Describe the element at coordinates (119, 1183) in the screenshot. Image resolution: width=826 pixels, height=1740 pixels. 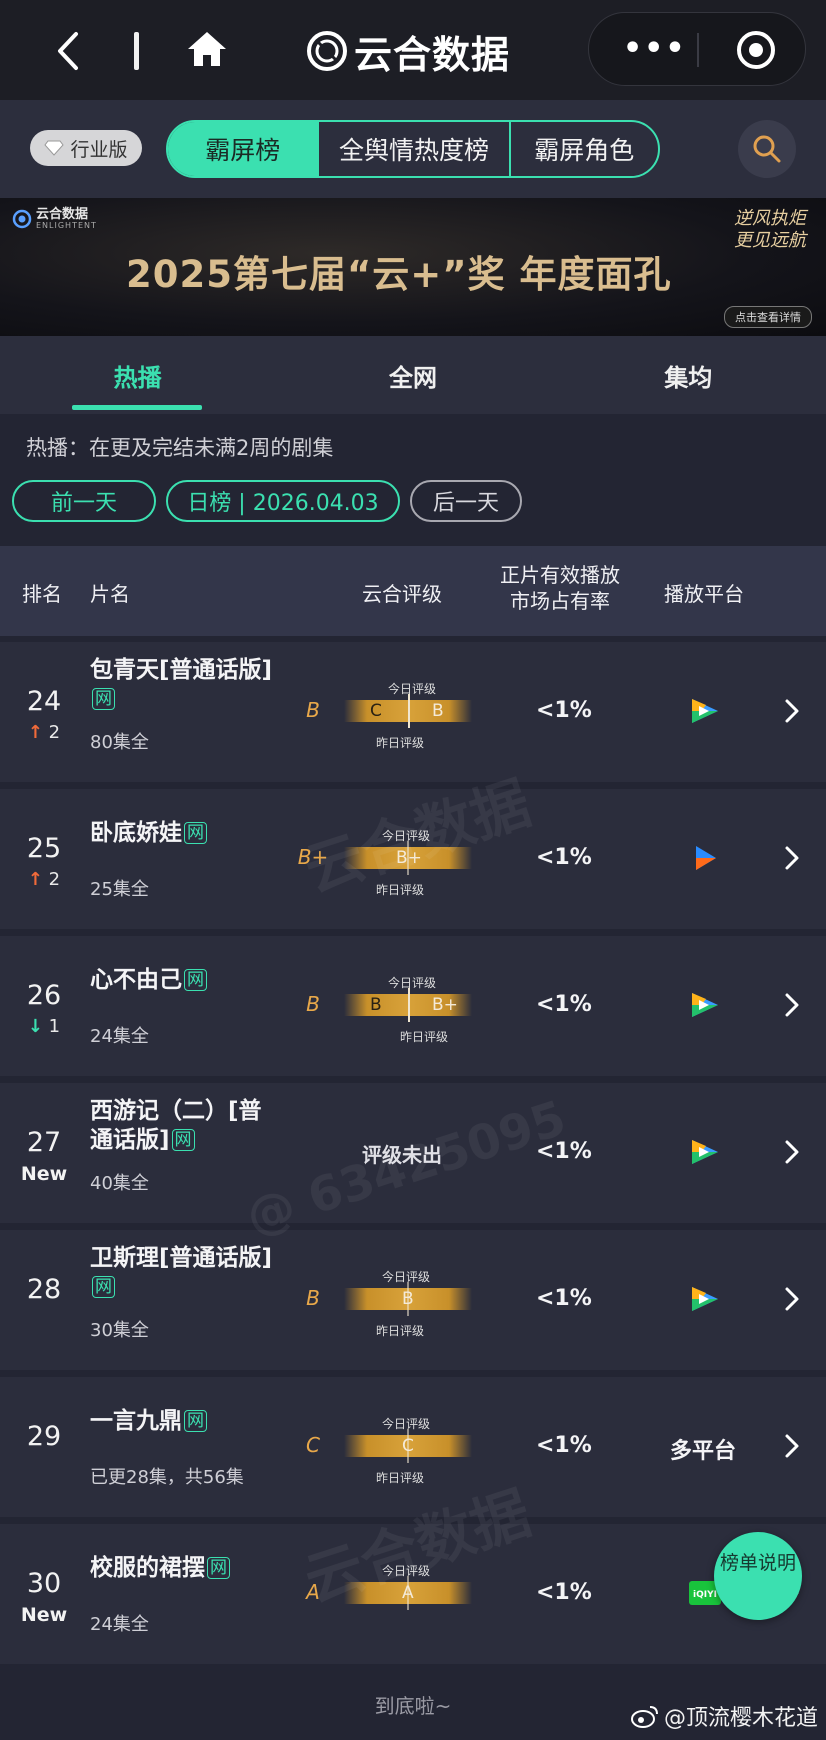
I see `episode-count: 40集全` at that location.